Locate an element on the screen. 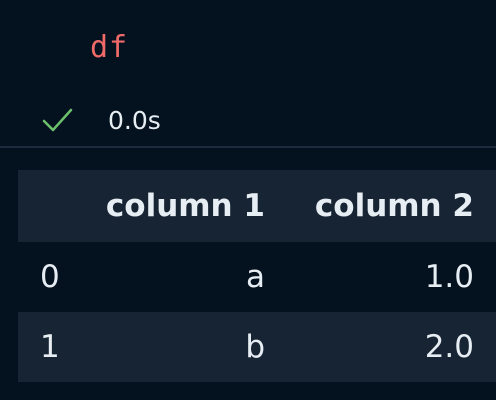  table-cell: a is located at coordinates (255, 277).